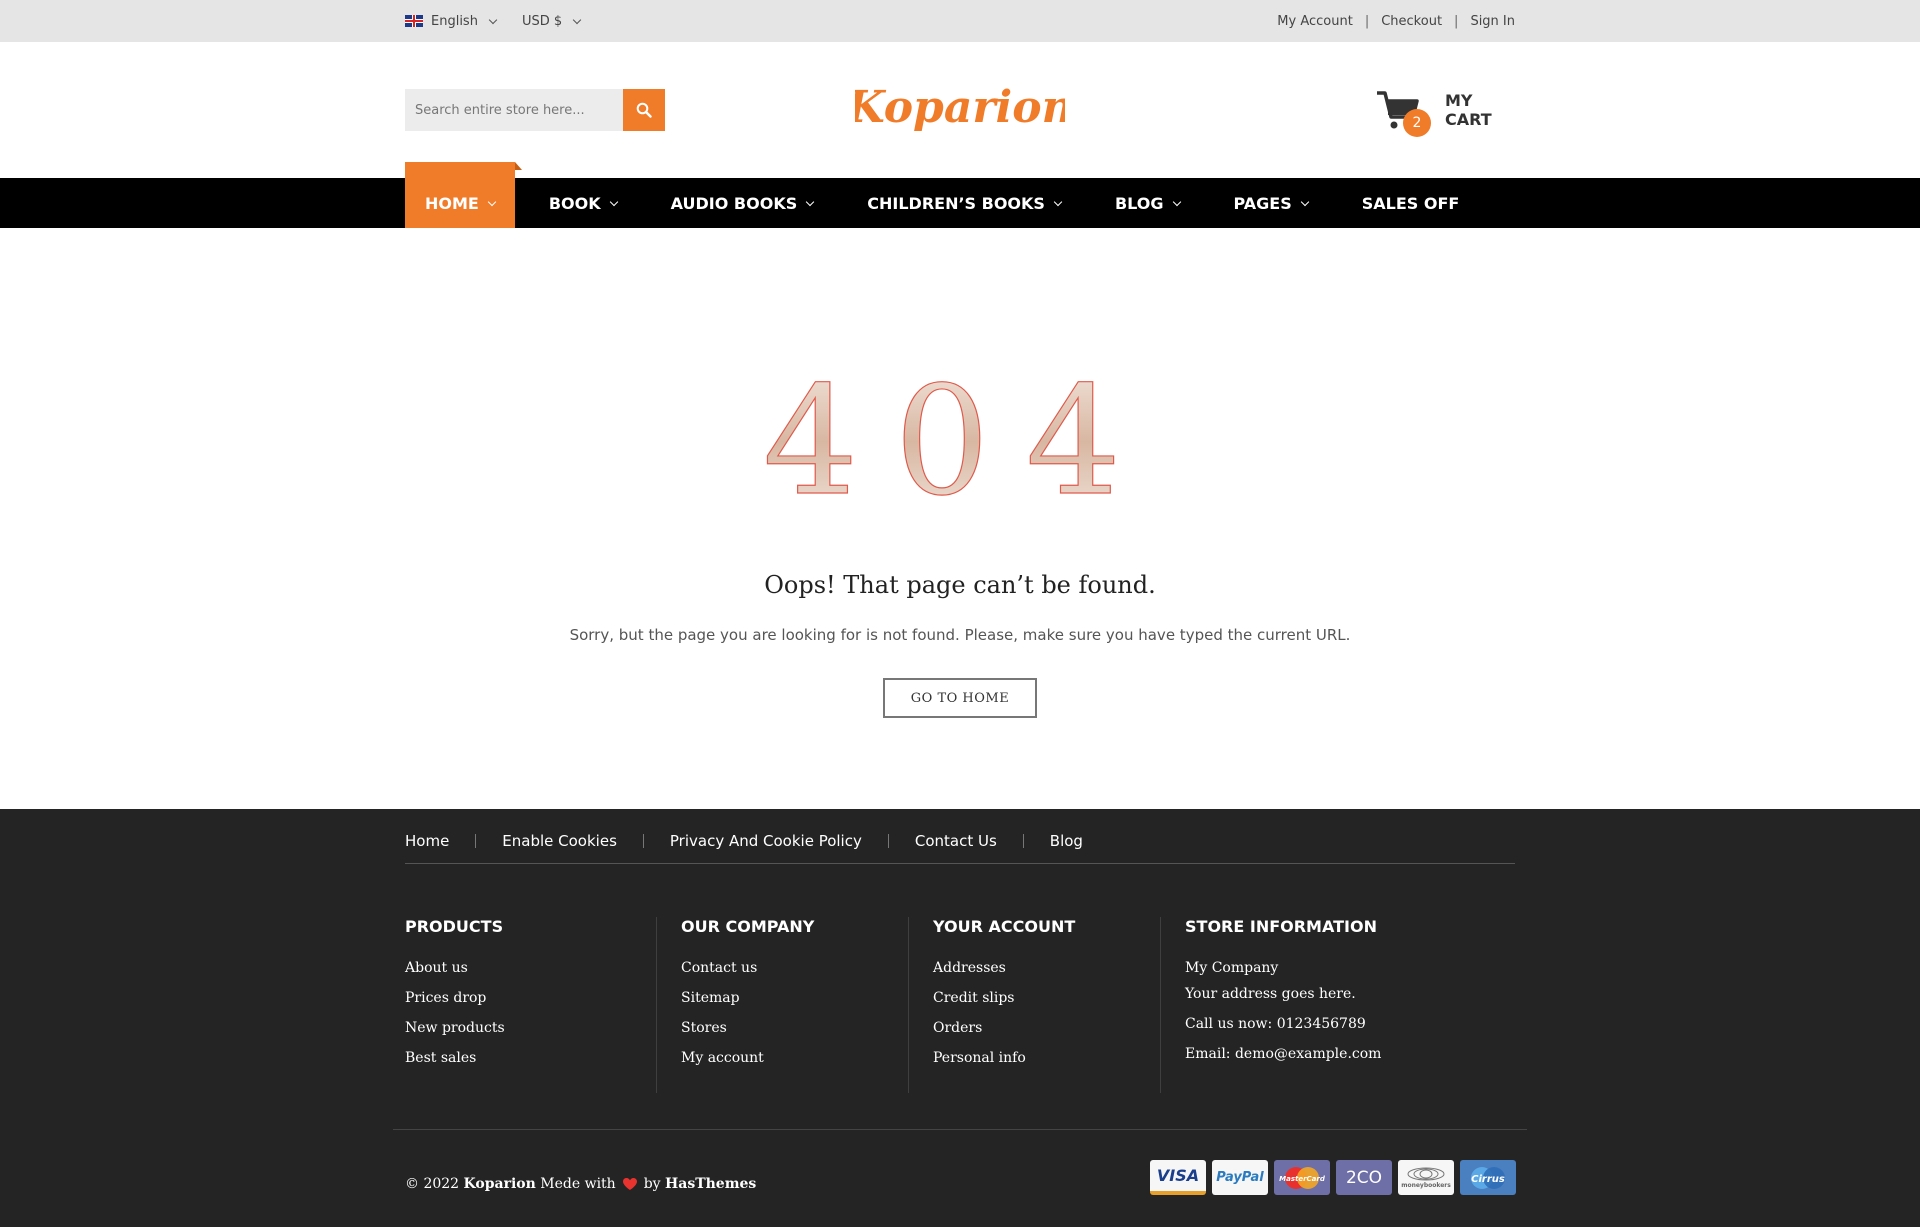 Image resolution: width=1920 pixels, height=1227 pixels. Describe the element at coordinates (1411, 21) in the screenshot. I see `checkout-link: Checkout` at that location.